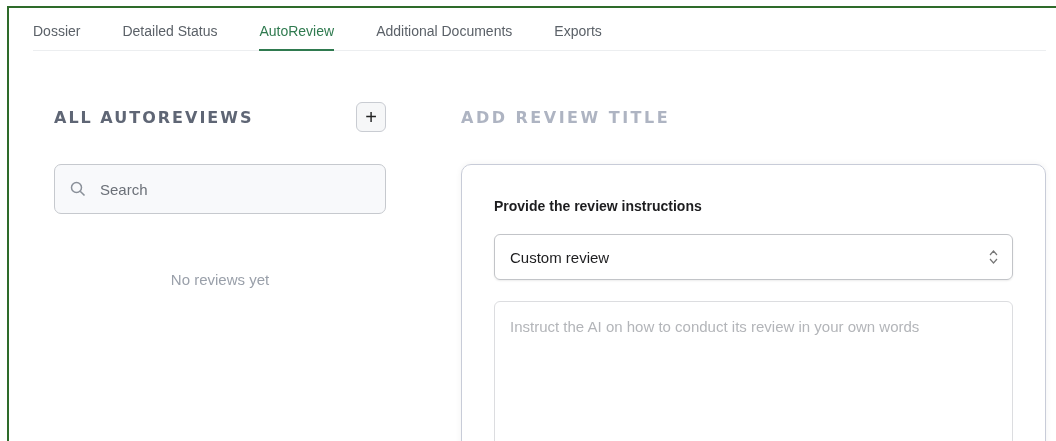 This screenshot has width=1056, height=441. I want to click on review-title-field: ADD REVIEW TITLE, so click(661, 117).